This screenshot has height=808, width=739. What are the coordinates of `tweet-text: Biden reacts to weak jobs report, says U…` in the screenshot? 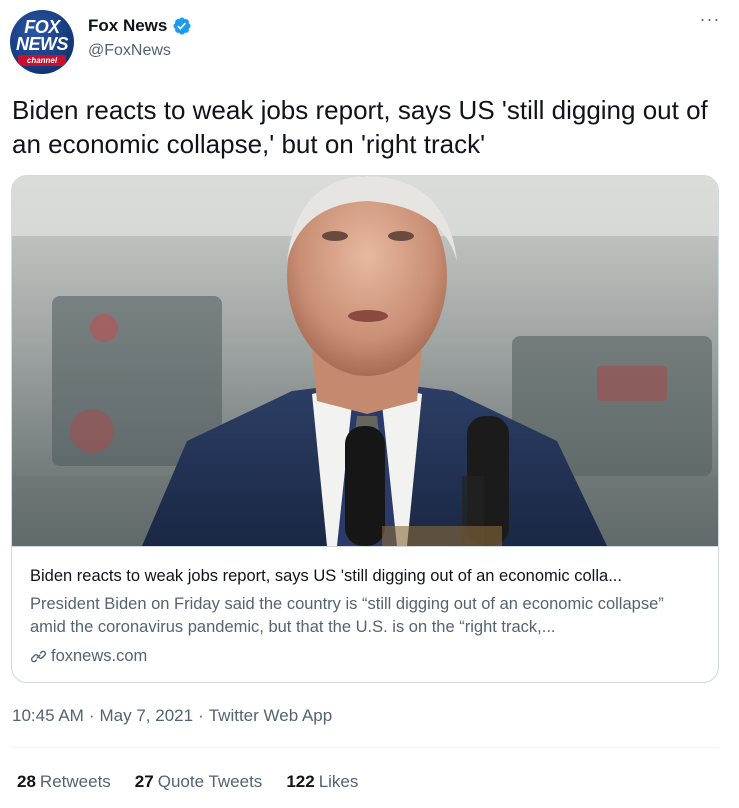 It's located at (360, 127).